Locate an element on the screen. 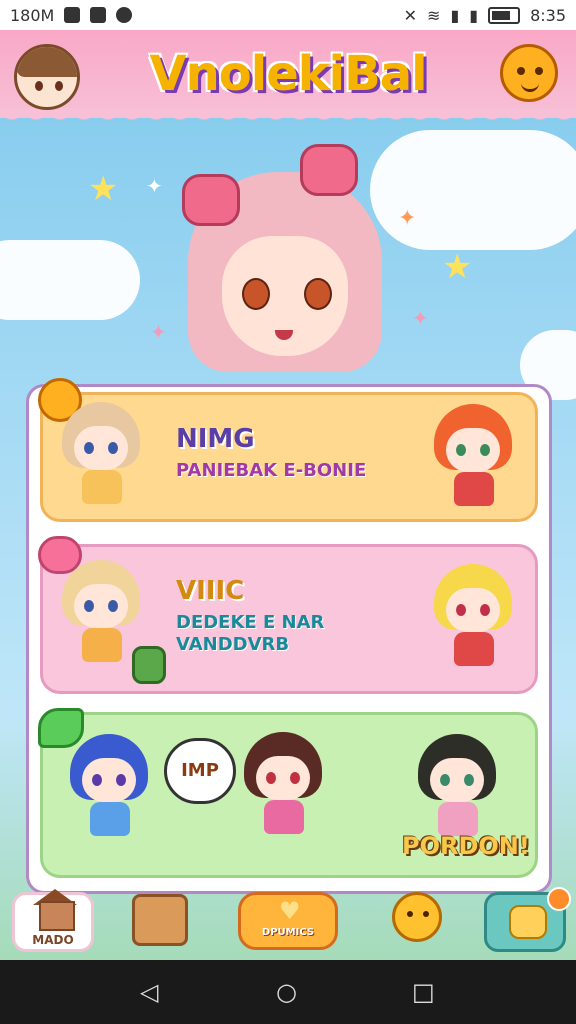  heart-icon: ♥ is located at coordinates (290, 911).